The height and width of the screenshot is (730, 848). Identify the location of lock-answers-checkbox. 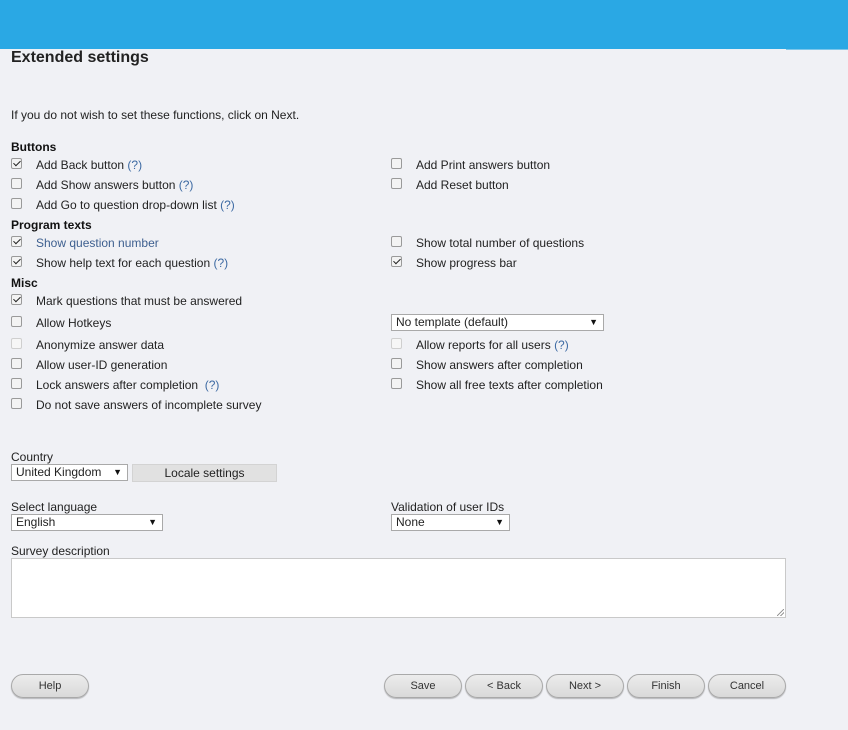
(16, 383).